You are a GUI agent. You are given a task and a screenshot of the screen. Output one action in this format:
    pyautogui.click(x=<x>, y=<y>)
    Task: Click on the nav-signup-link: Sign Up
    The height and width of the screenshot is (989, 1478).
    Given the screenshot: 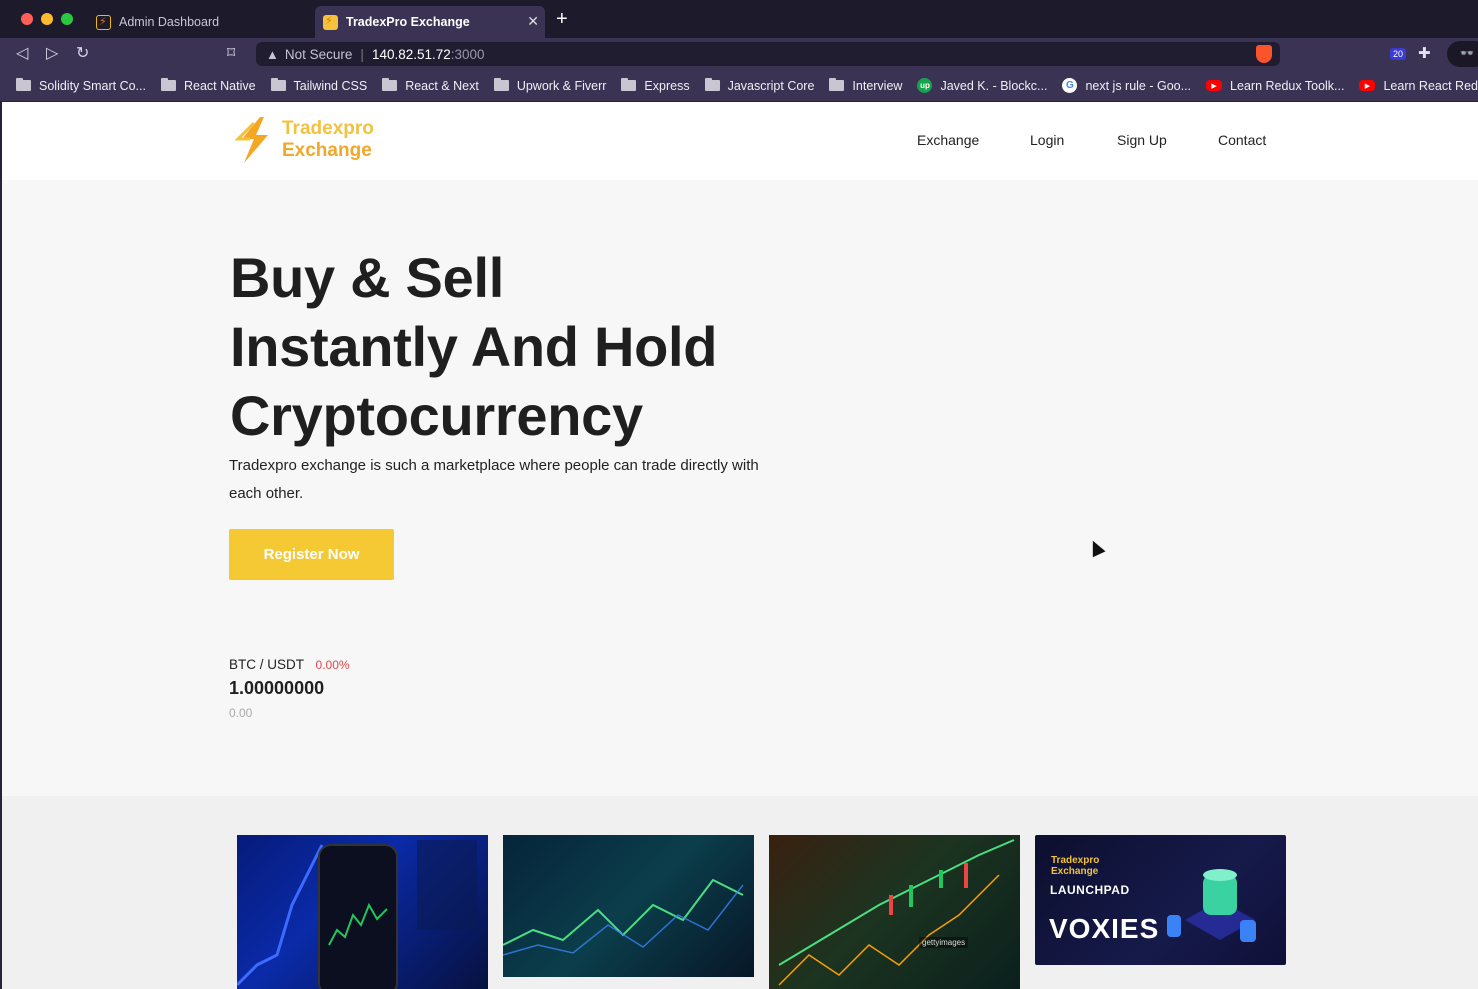 What is the action you would take?
    pyautogui.click(x=1142, y=140)
    